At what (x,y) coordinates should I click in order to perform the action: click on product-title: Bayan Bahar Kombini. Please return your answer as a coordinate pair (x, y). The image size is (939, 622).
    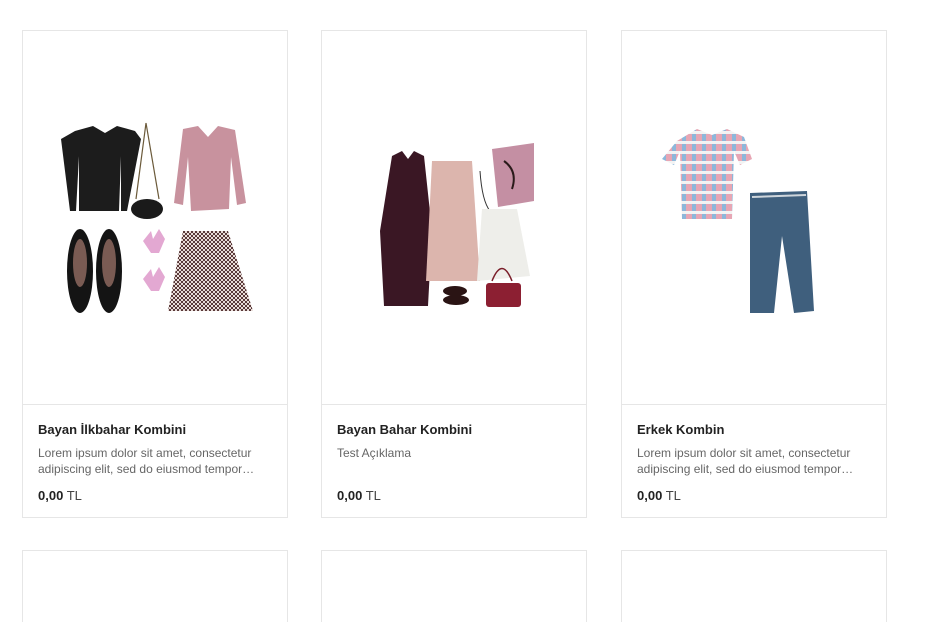
    Looking at the image, I should click on (454, 429).